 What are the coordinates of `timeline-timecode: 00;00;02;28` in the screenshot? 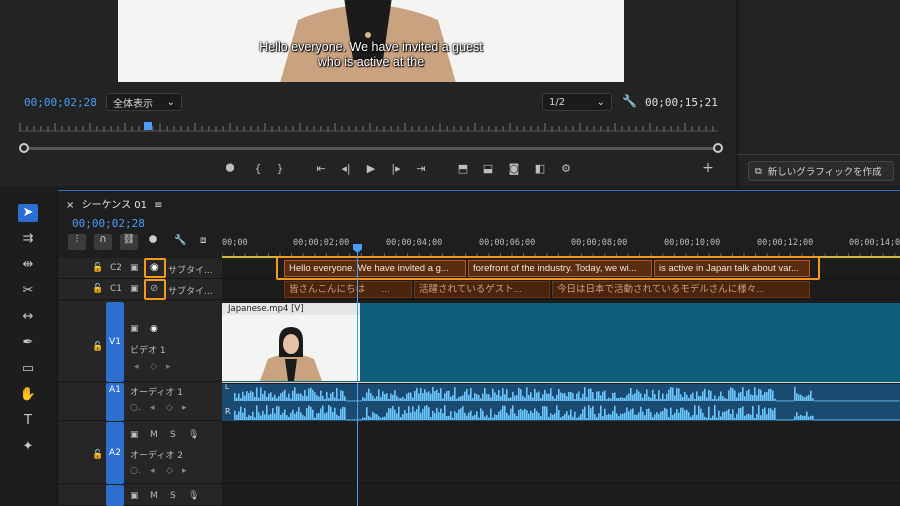 It's located at (108, 223).